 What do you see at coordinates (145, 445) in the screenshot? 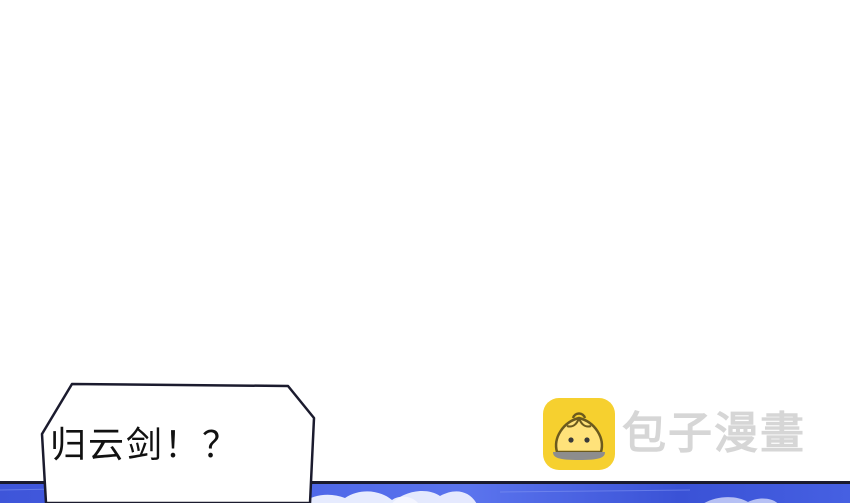
I see `dialogue-text: 归云剑！？` at bounding box center [145, 445].